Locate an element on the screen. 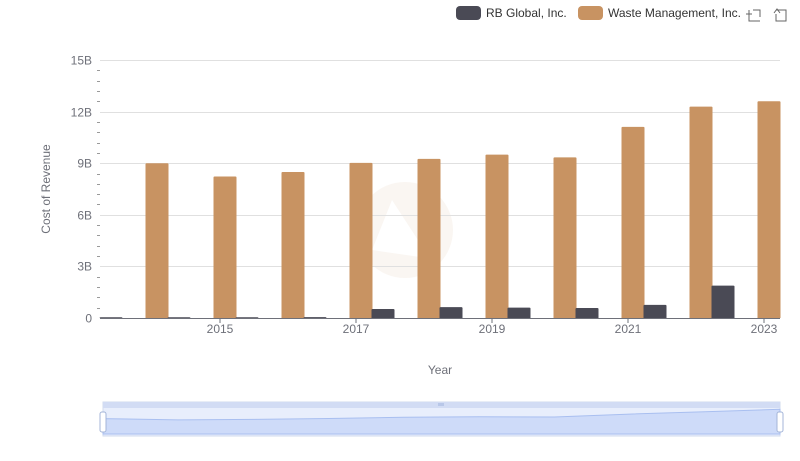  legend-item-rb-global: RB Global, Inc. is located at coordinates (511, 13).